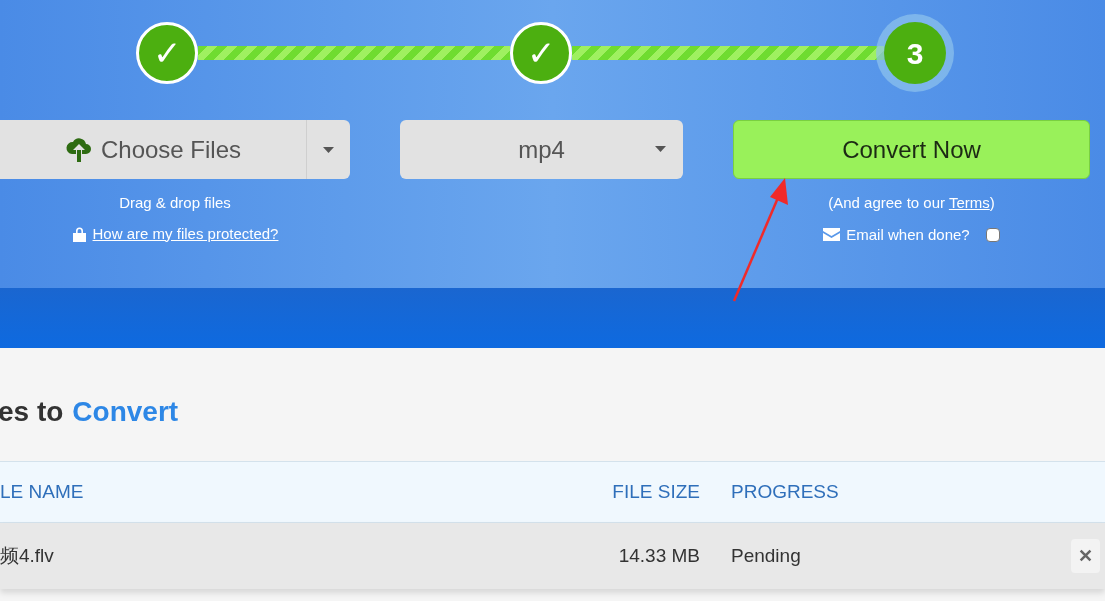  Describe the element at coordinates (785, 491) in the screenshot. I see `column-header: PROGRESS` at that location.